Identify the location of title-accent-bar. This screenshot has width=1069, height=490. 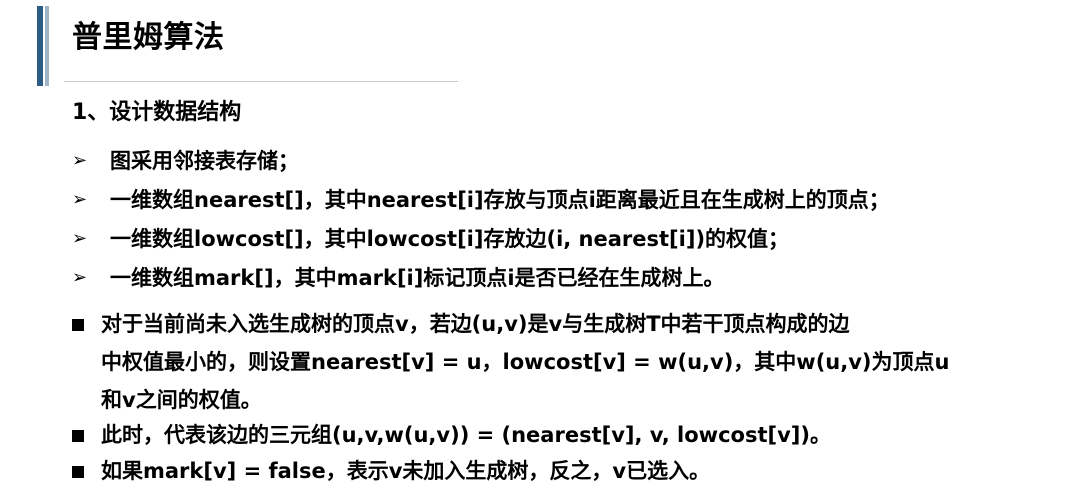
(40, 46).